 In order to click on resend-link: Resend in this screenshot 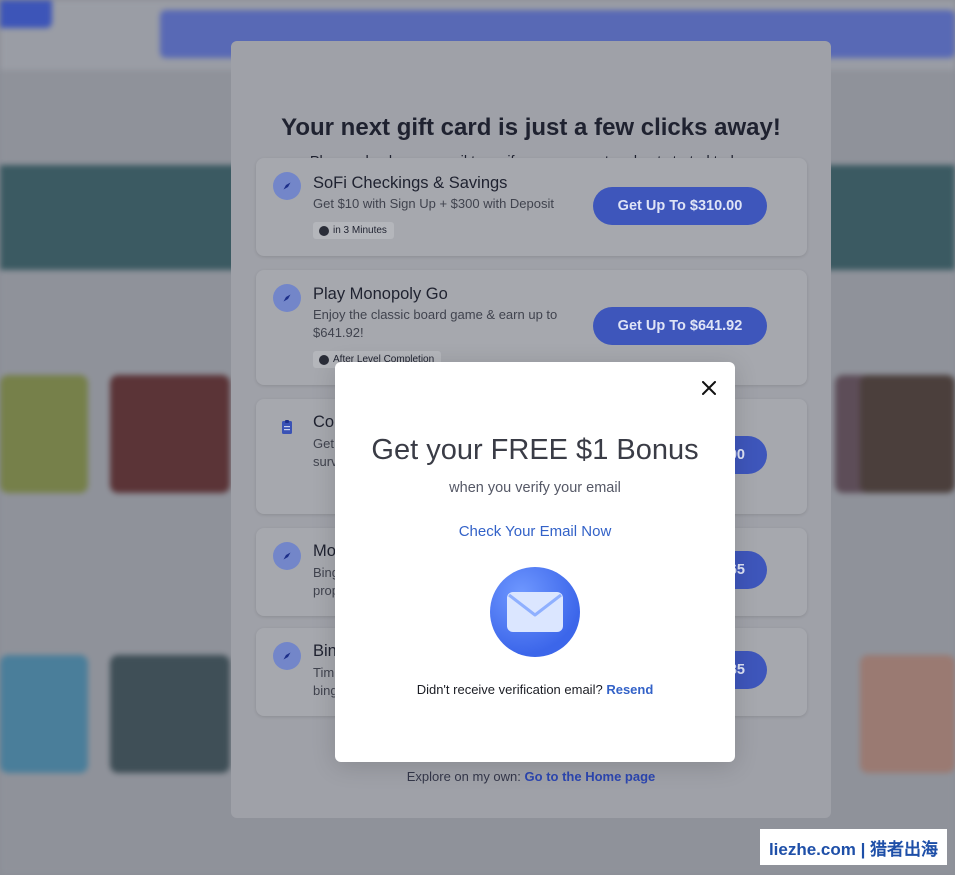, I will do `click(629, 689)`.